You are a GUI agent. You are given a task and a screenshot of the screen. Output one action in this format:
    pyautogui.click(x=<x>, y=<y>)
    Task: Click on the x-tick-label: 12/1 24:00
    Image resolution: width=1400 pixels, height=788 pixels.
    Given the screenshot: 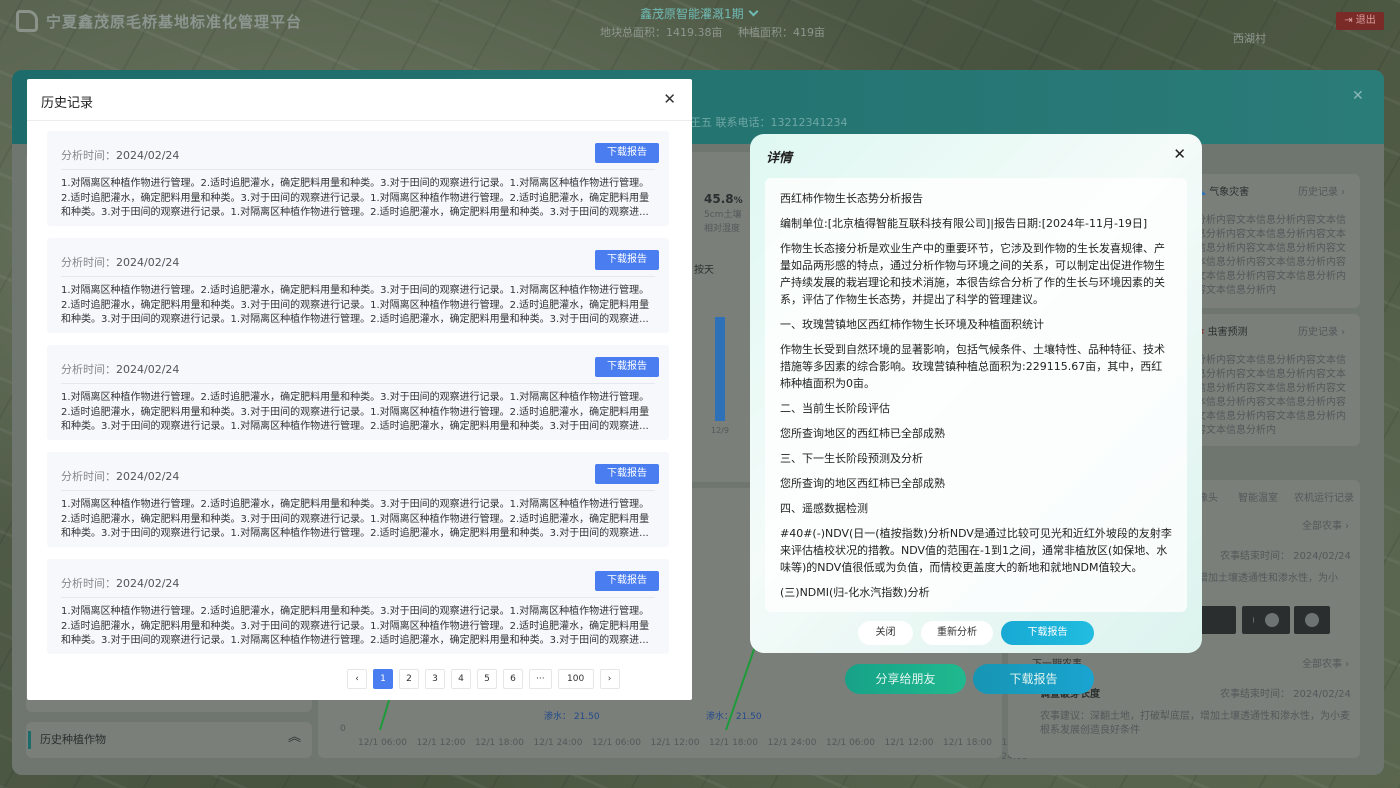 What is the action you would take?
    pyautogui.click(x=558, y=743)
    